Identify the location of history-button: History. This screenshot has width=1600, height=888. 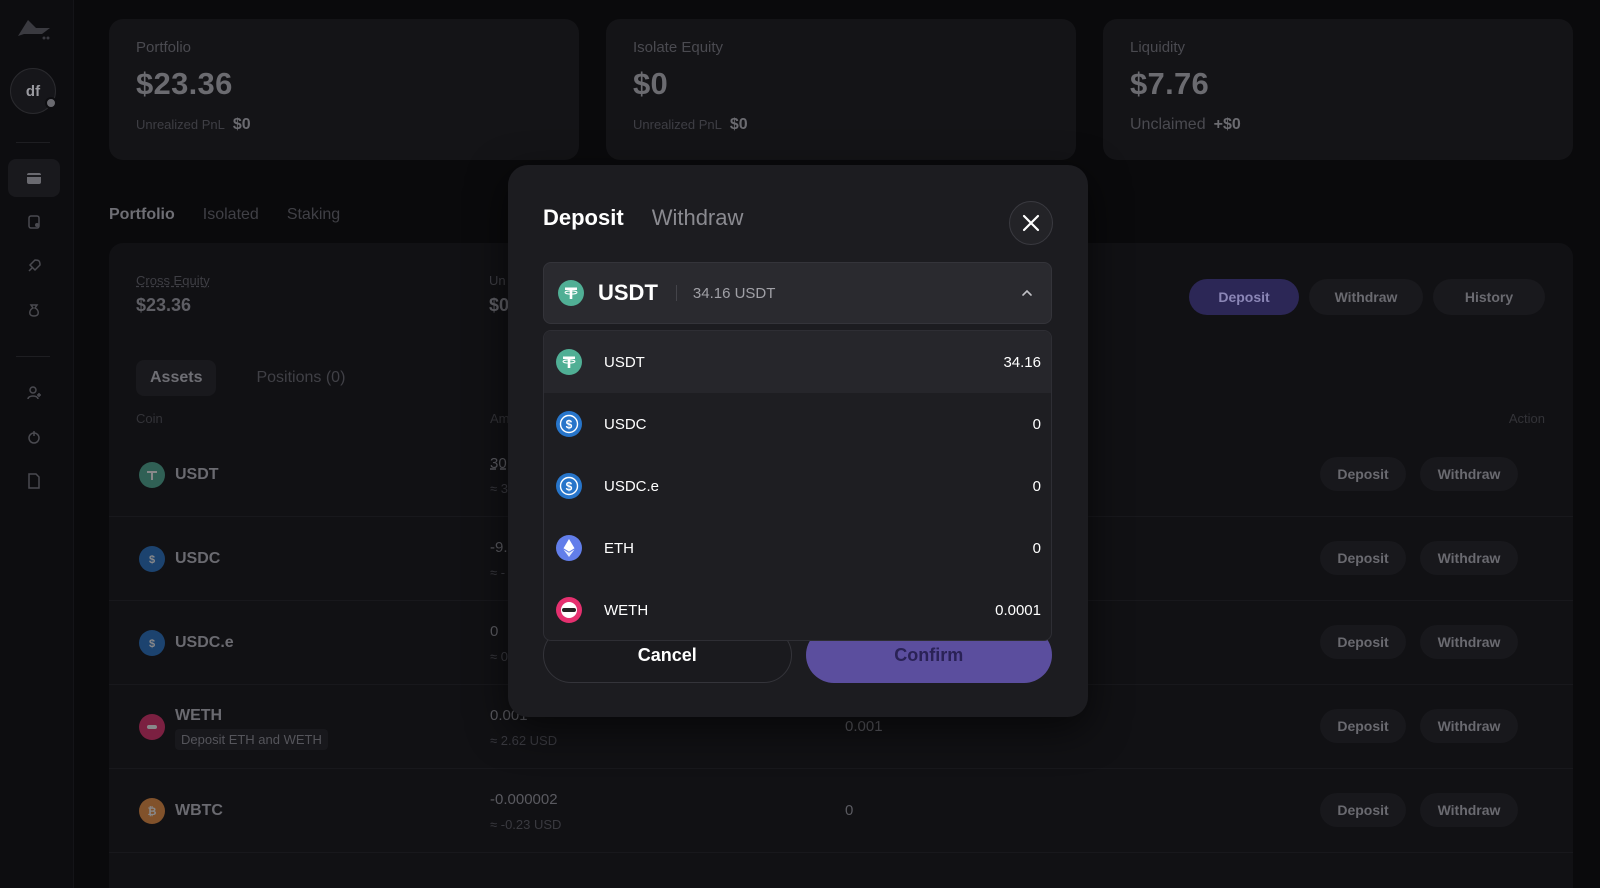
(1489, 297).